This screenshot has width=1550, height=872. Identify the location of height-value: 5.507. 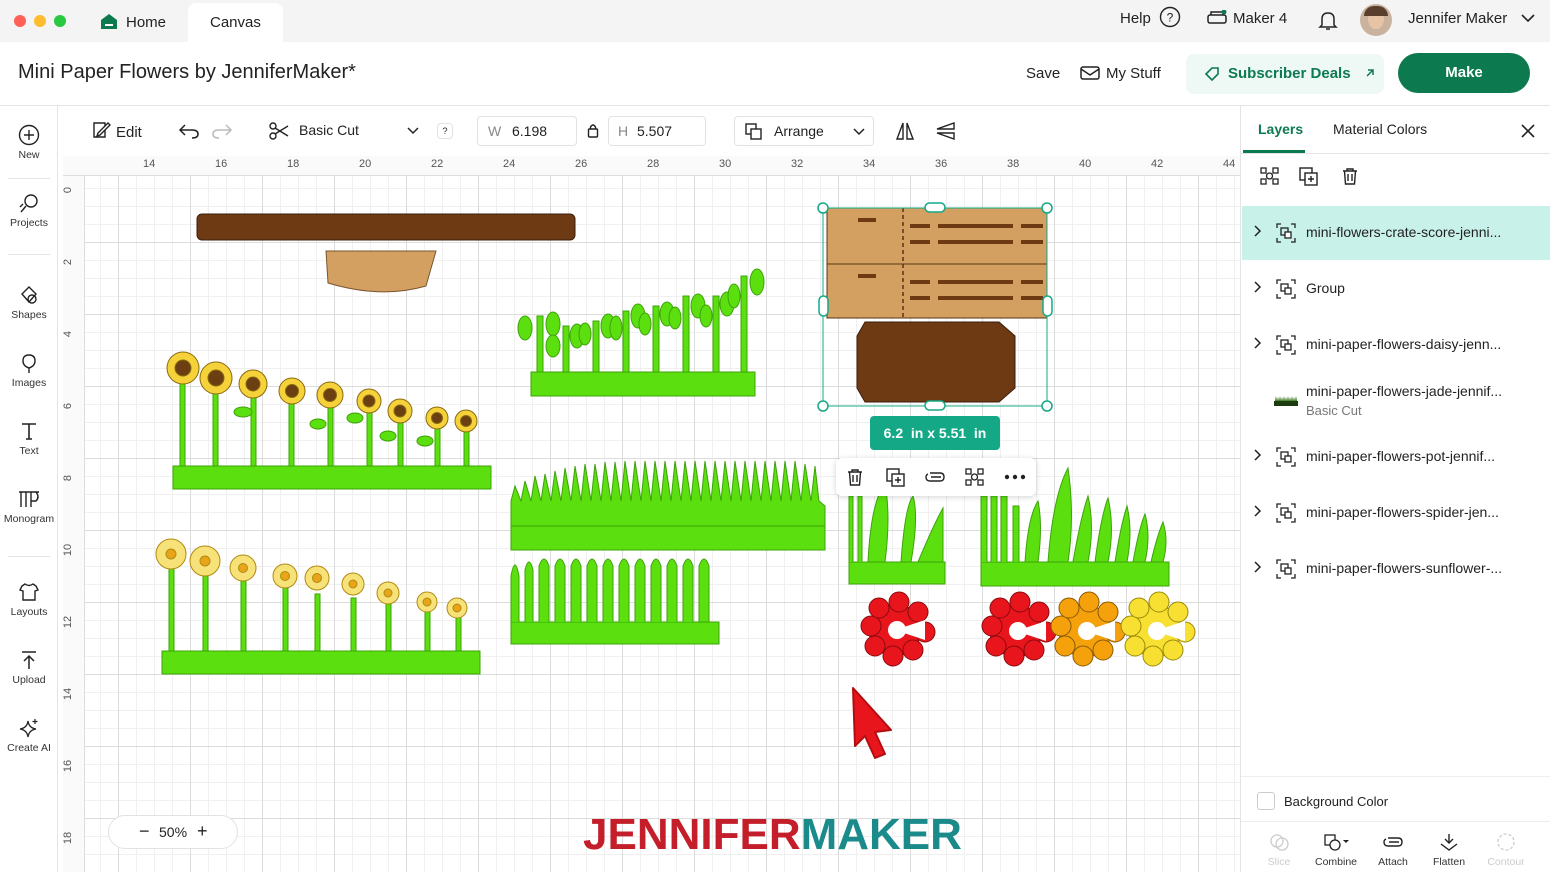
(655, 131).